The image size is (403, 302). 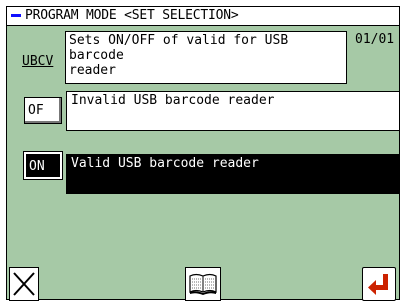 What do you see at coordinates (132, 15) in the screenshot?
I see `page-title: PROGRAM MODE <SET SELECTION>` at bounding box center [132, 15].